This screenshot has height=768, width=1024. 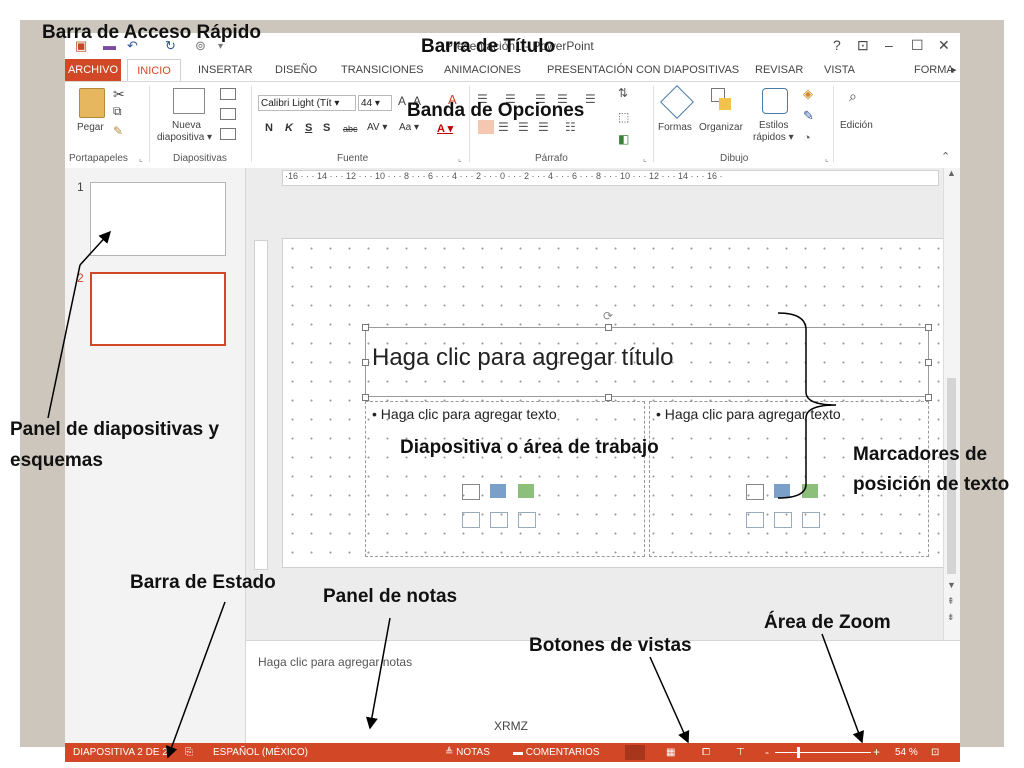 What do you see at coordinates (115, 429) in the screenshot?
I see `label-slide-panel-1: Panel de diapositivas y` at bounding box center [115, 429].